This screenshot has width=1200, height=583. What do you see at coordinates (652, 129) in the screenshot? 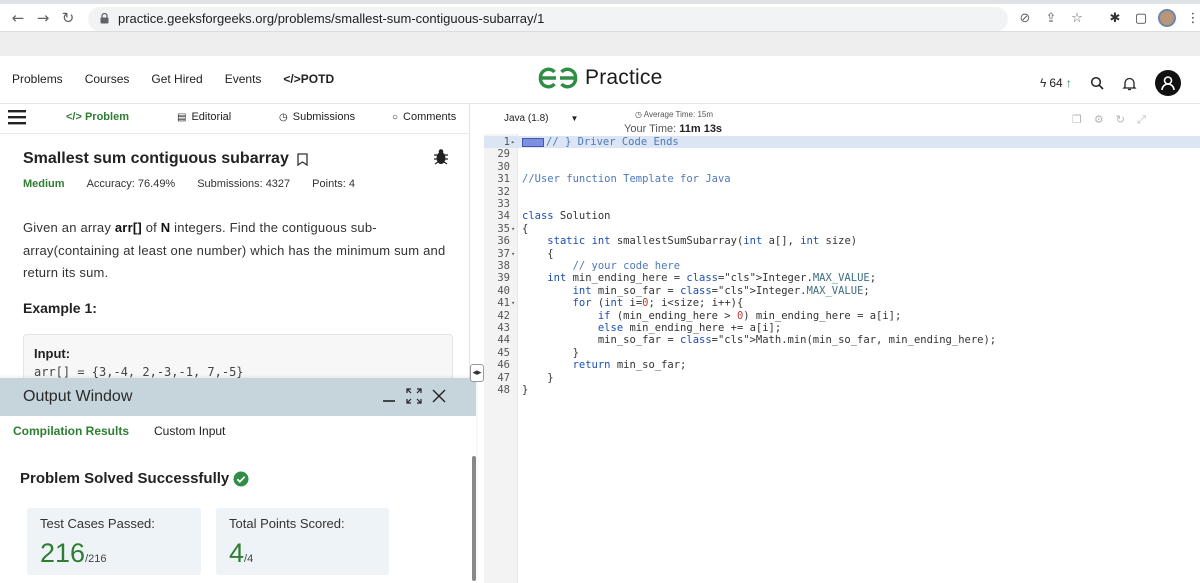
I see `your-time-label: Your Time:` at bounding box center [652, 129].